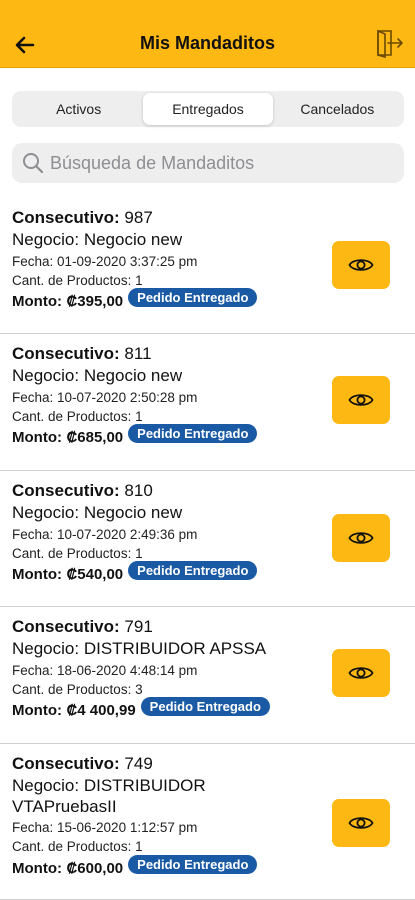  What do you see at coordinates (95, 868) in the screenshot?
I see `monto-value: ₡600,00` at bounding box center [95, 868].